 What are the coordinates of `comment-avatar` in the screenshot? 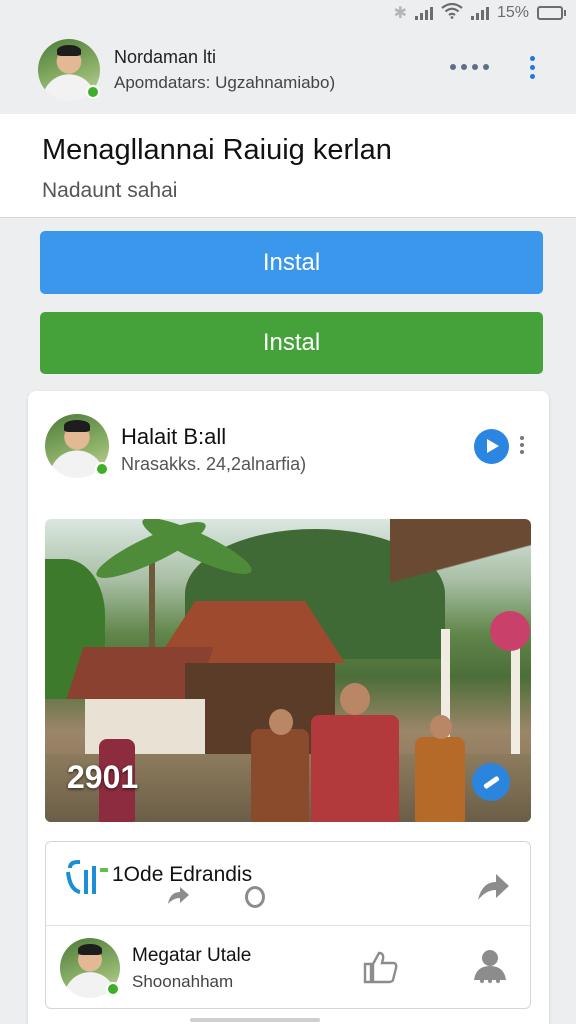 It's located at (90, 968).